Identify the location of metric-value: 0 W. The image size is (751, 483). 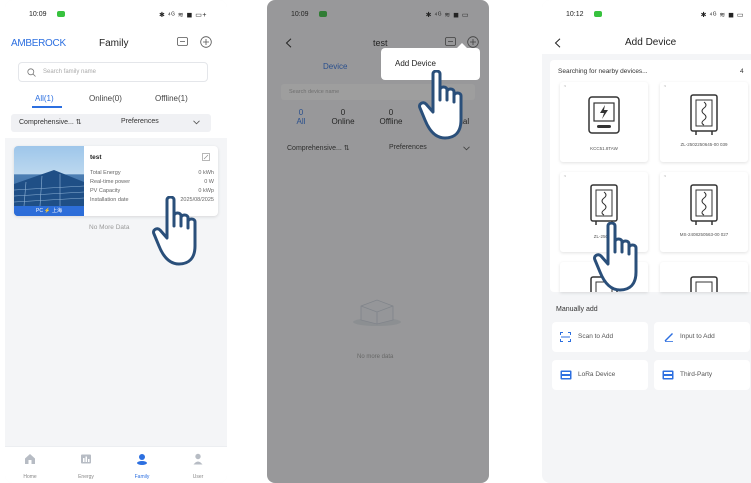
(209, 182).